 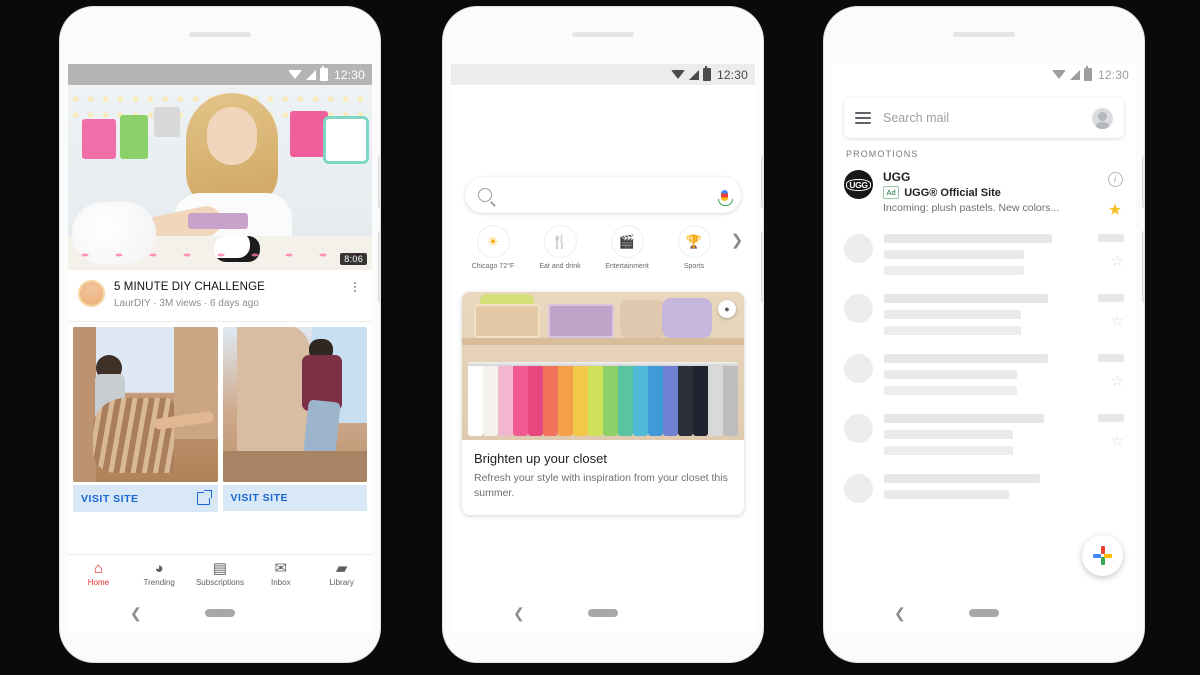 I want to click on nav-label: Home, so click(x=98, y=582).